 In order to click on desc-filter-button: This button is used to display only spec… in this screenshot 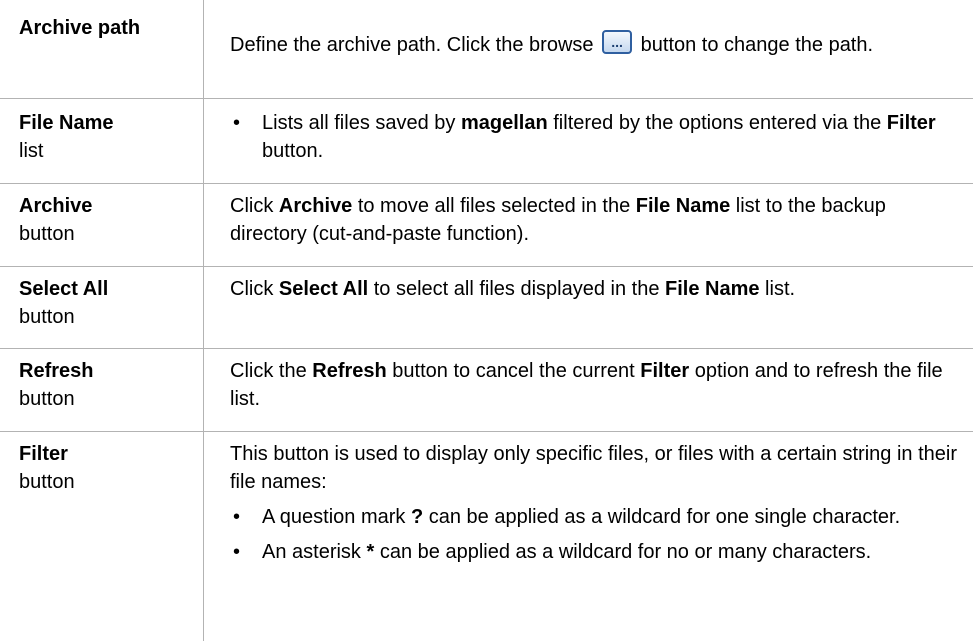, I will do `click(595, 503)`.